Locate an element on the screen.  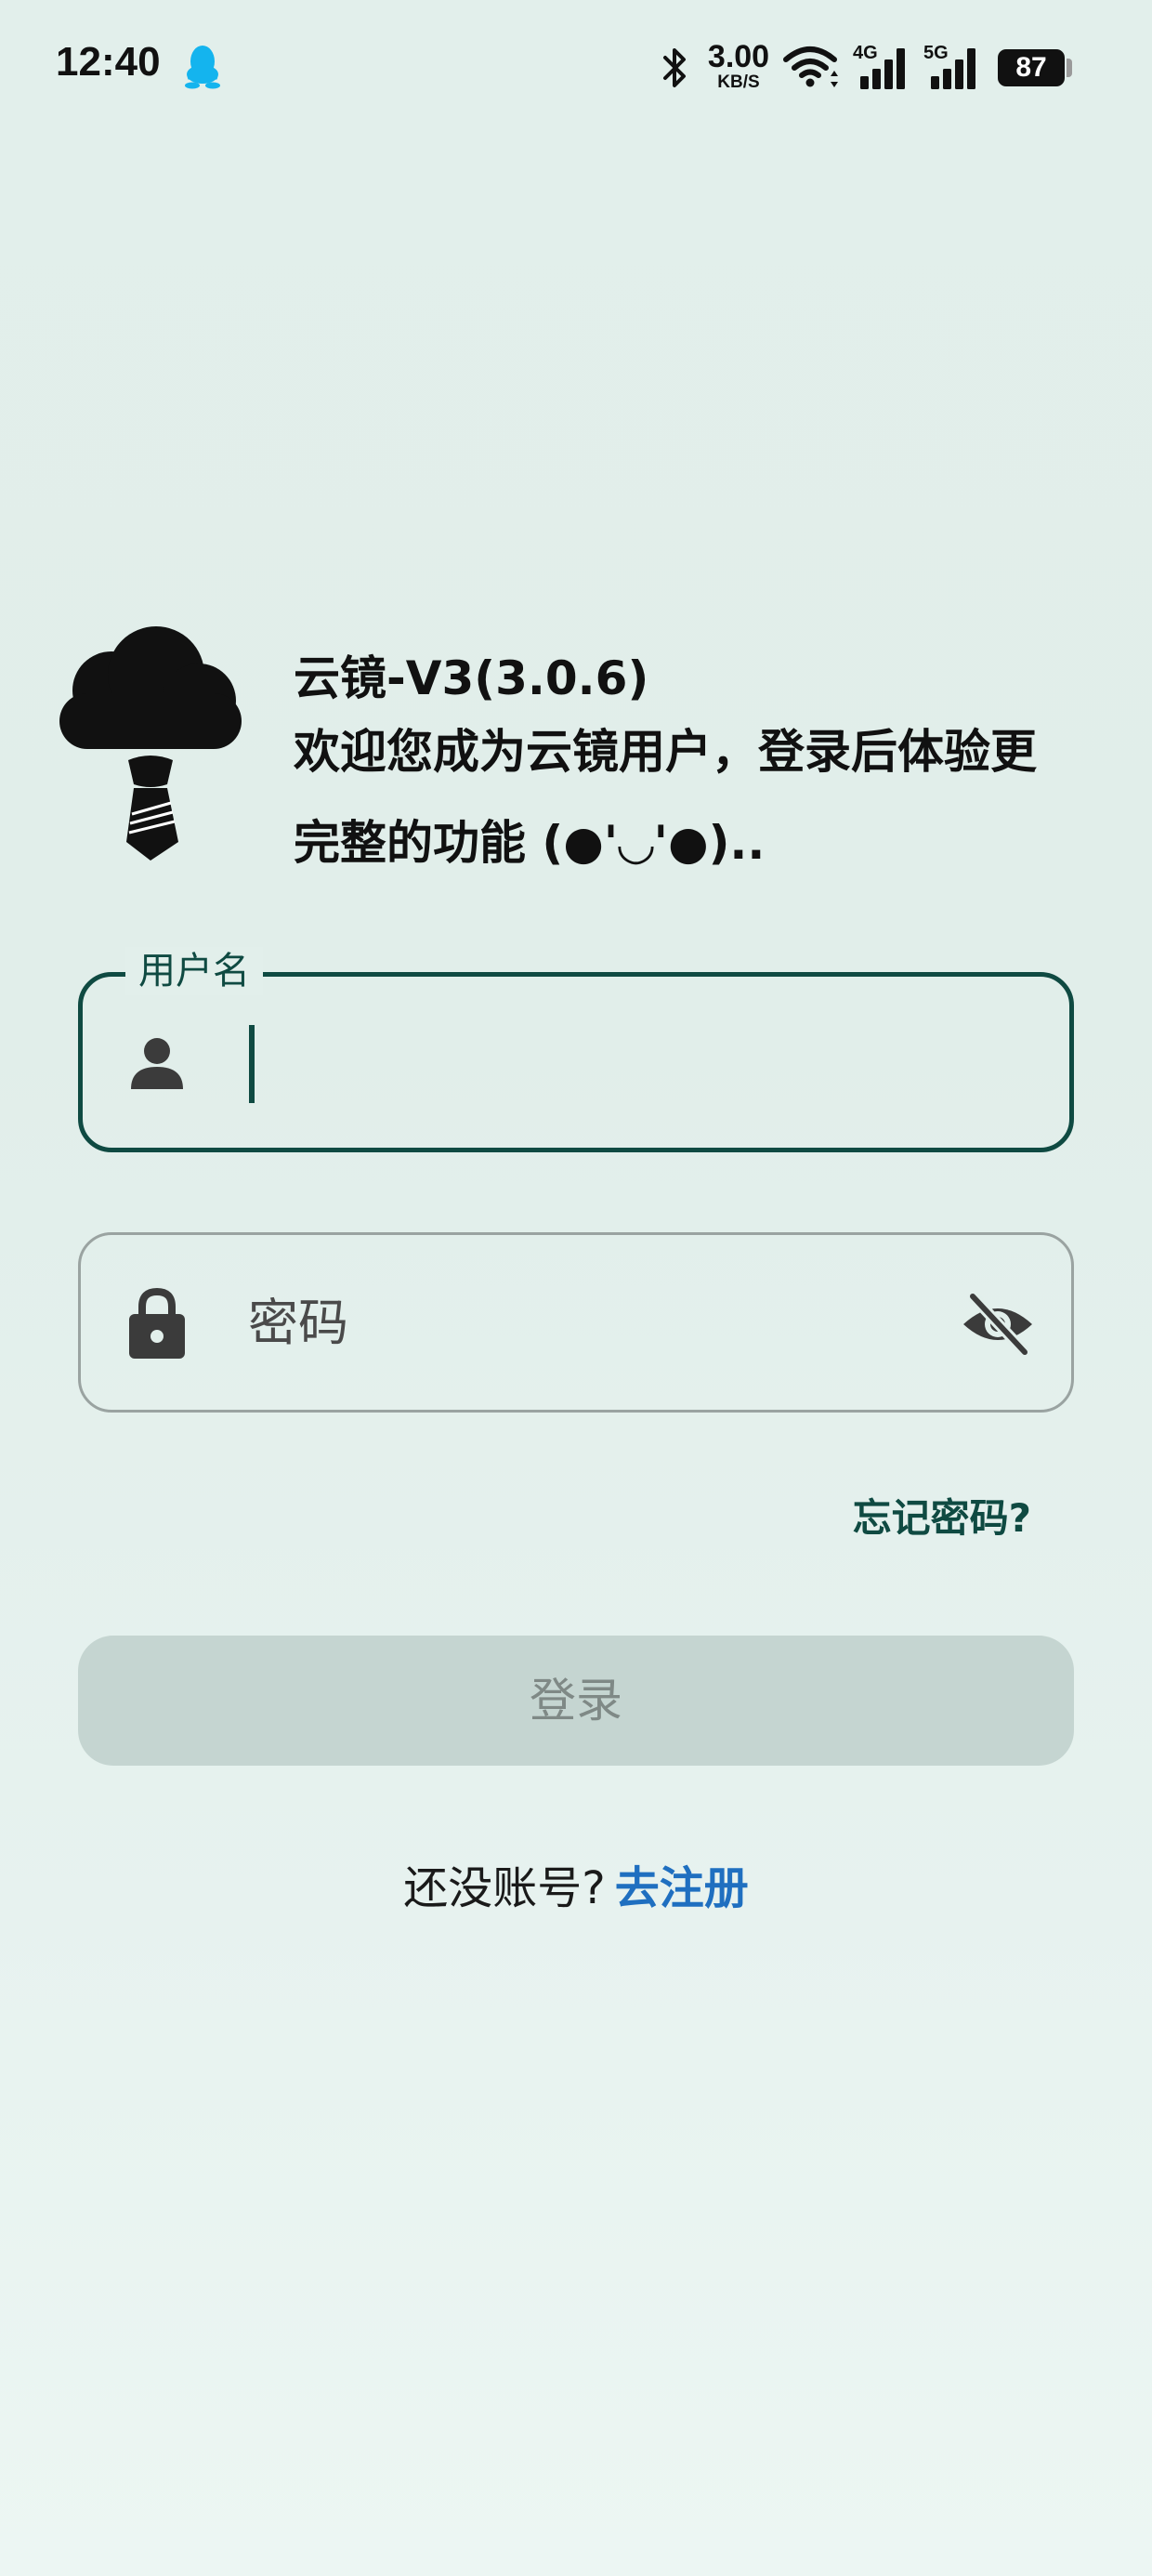
username-field: 用户名 is located at coordinates (576, 1049).